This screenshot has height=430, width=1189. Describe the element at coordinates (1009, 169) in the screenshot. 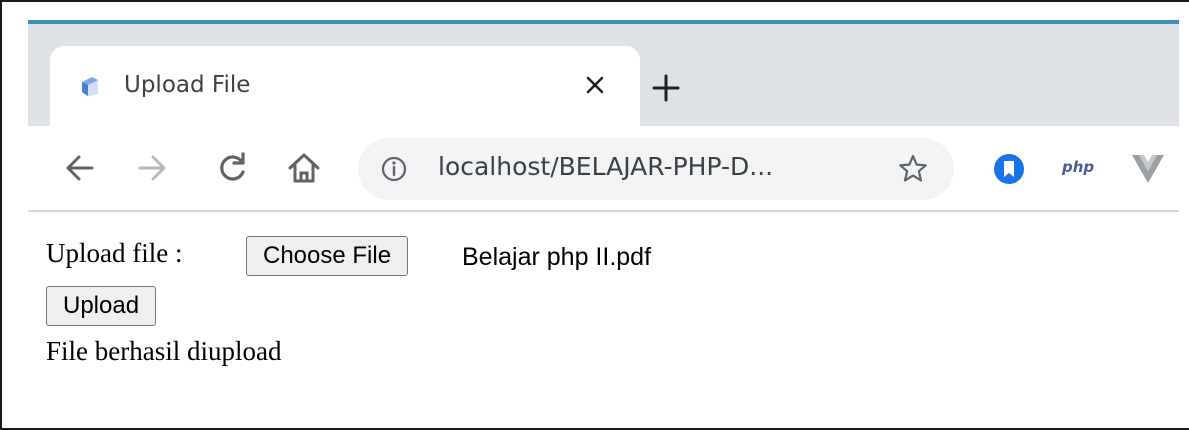

I see `bookmark-extension-icon` at that location.